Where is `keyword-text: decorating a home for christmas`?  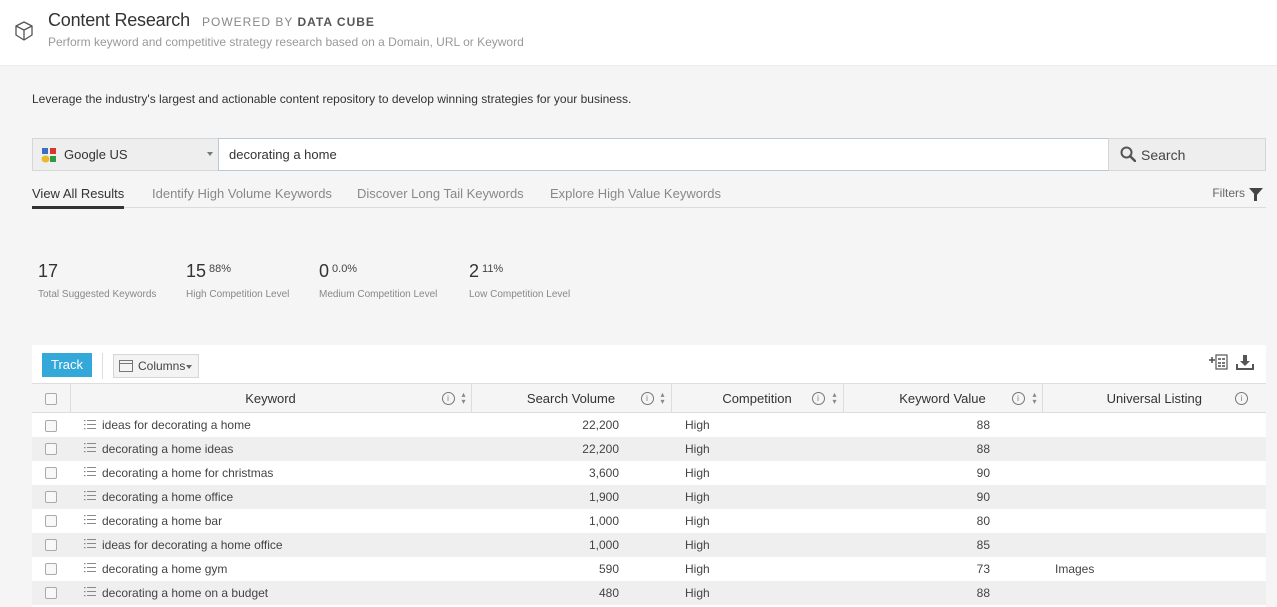
keyword-text: decorating a home for christmas is located at coordinates (187, 473).